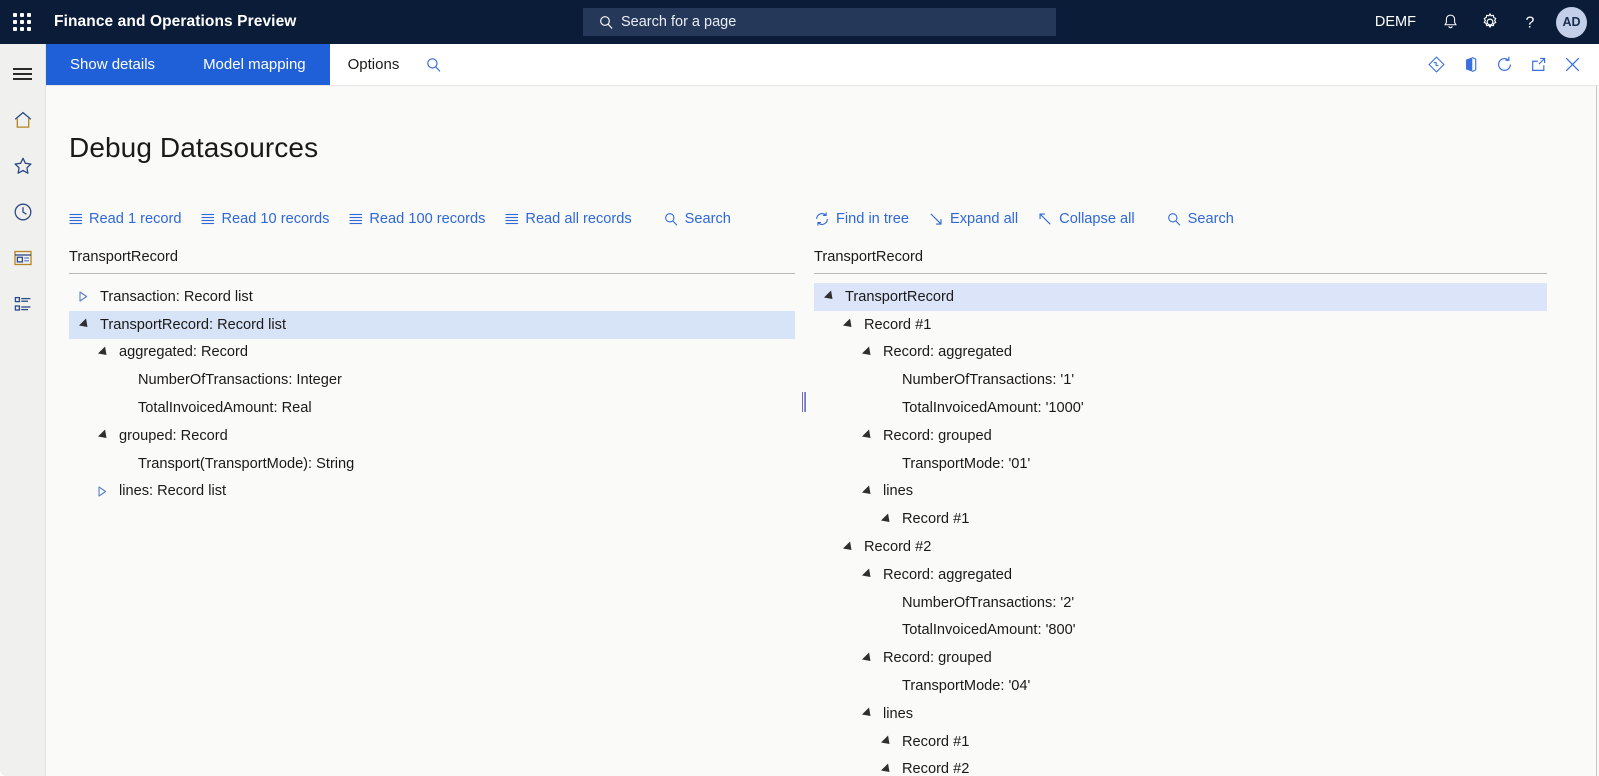  Describe the element at coordinates (1572, 65) in the screenshot. I see `close-icon` at that location.